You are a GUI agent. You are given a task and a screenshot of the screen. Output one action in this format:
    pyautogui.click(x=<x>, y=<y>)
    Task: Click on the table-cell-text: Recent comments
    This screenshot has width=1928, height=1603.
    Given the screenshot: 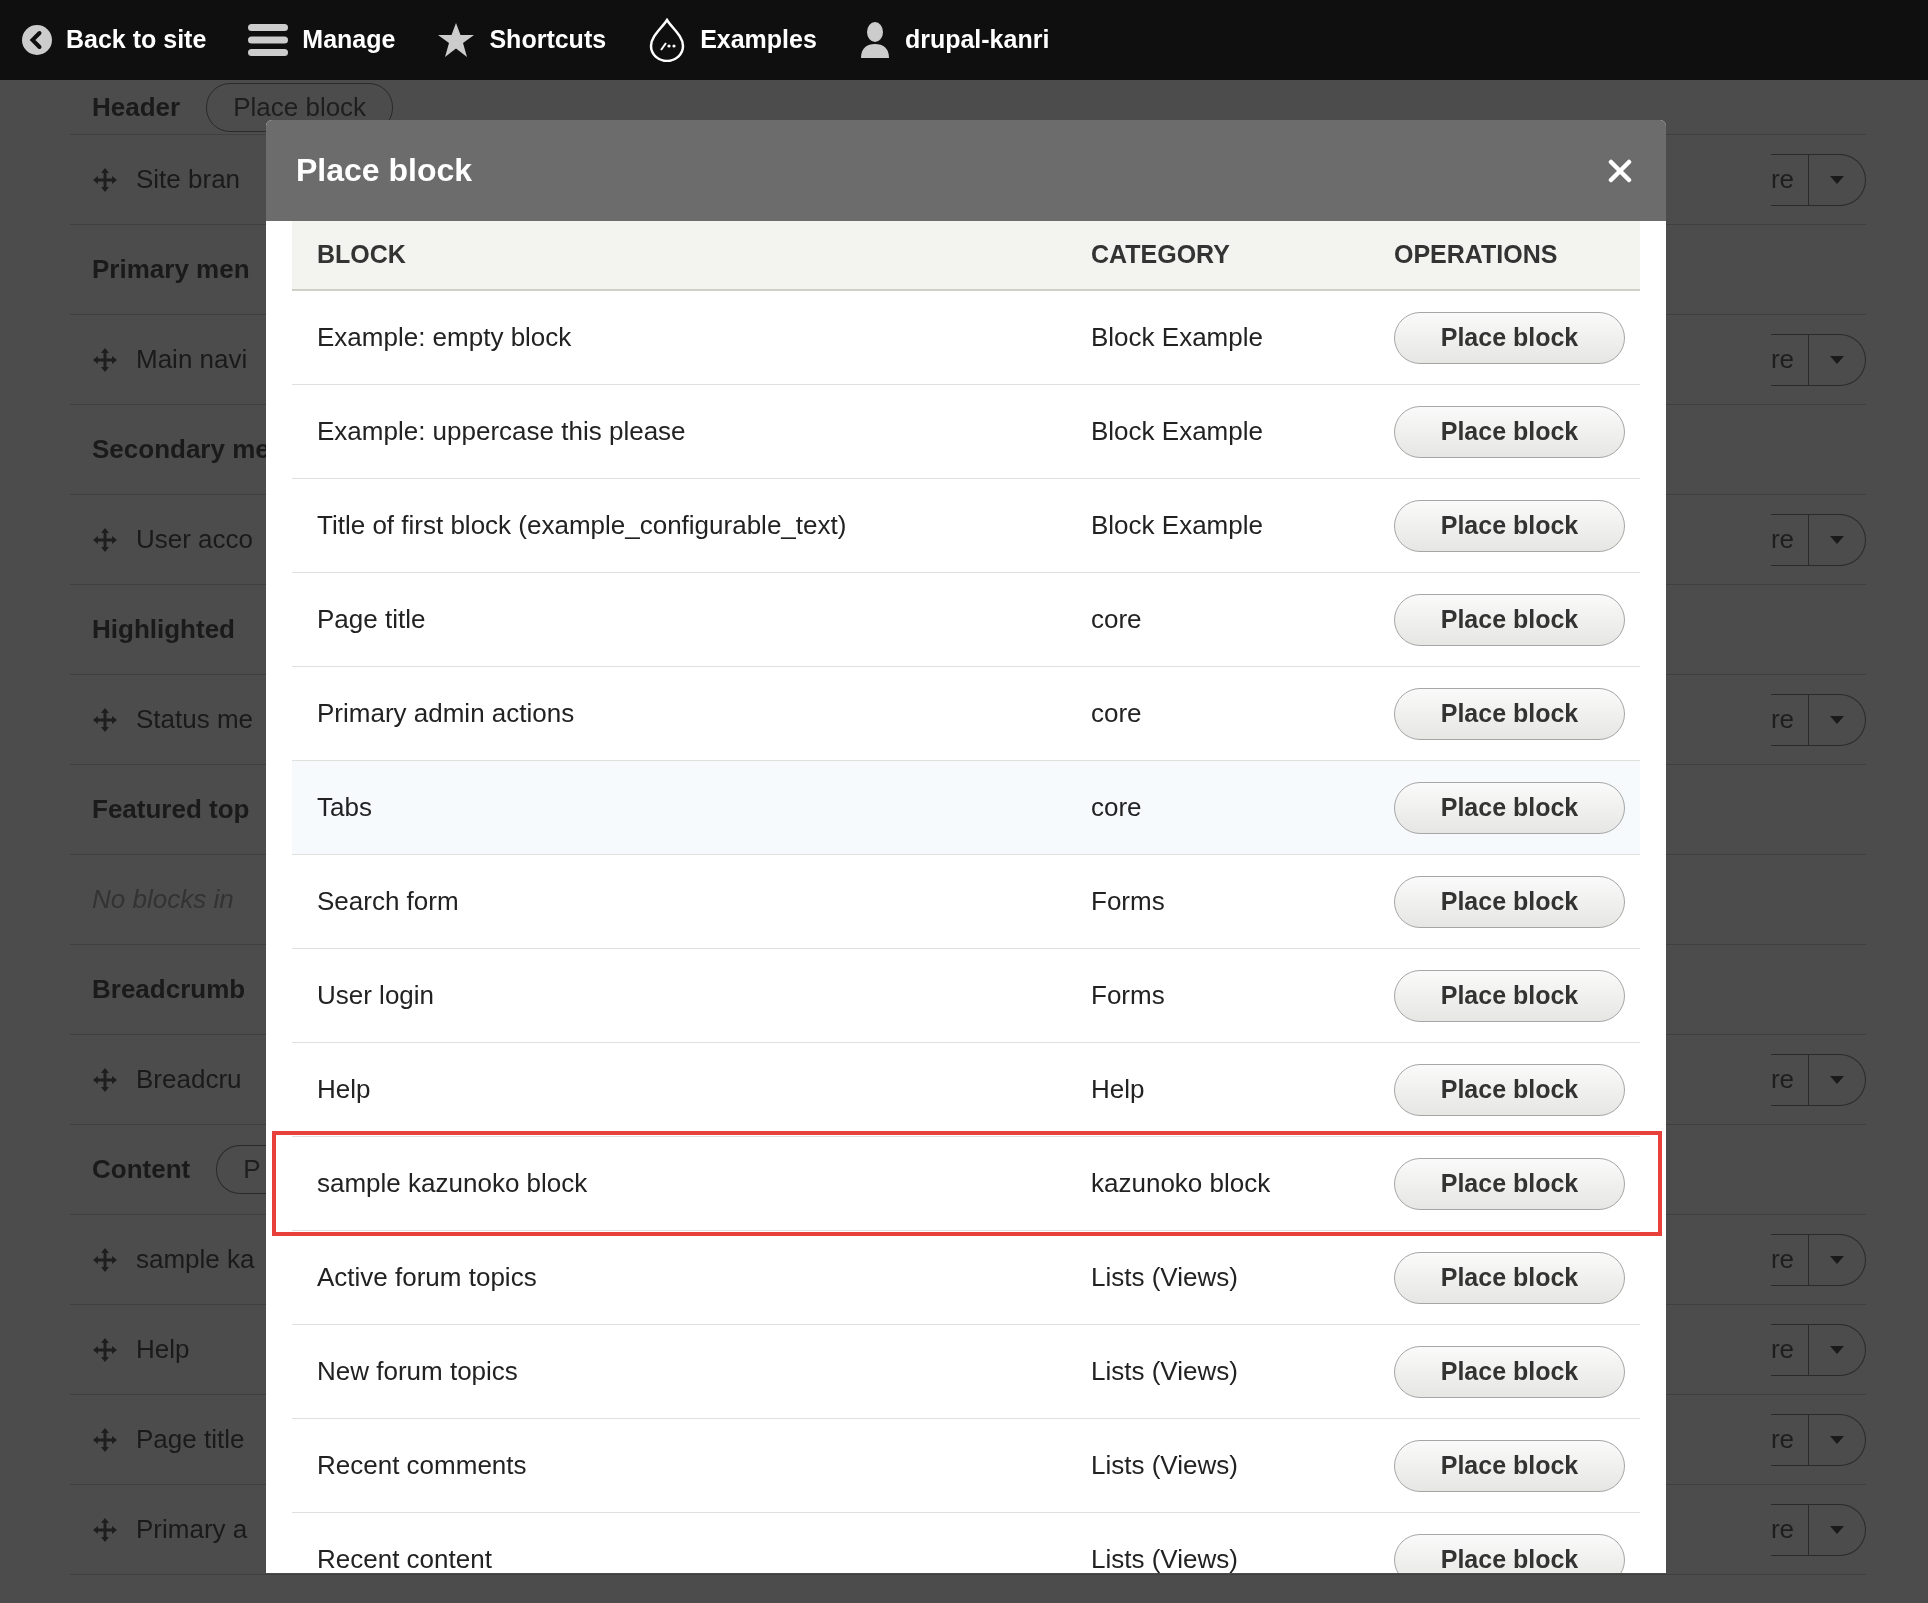 What is the action you would take?
    pyautogui.click(x=422, y=1465)
    